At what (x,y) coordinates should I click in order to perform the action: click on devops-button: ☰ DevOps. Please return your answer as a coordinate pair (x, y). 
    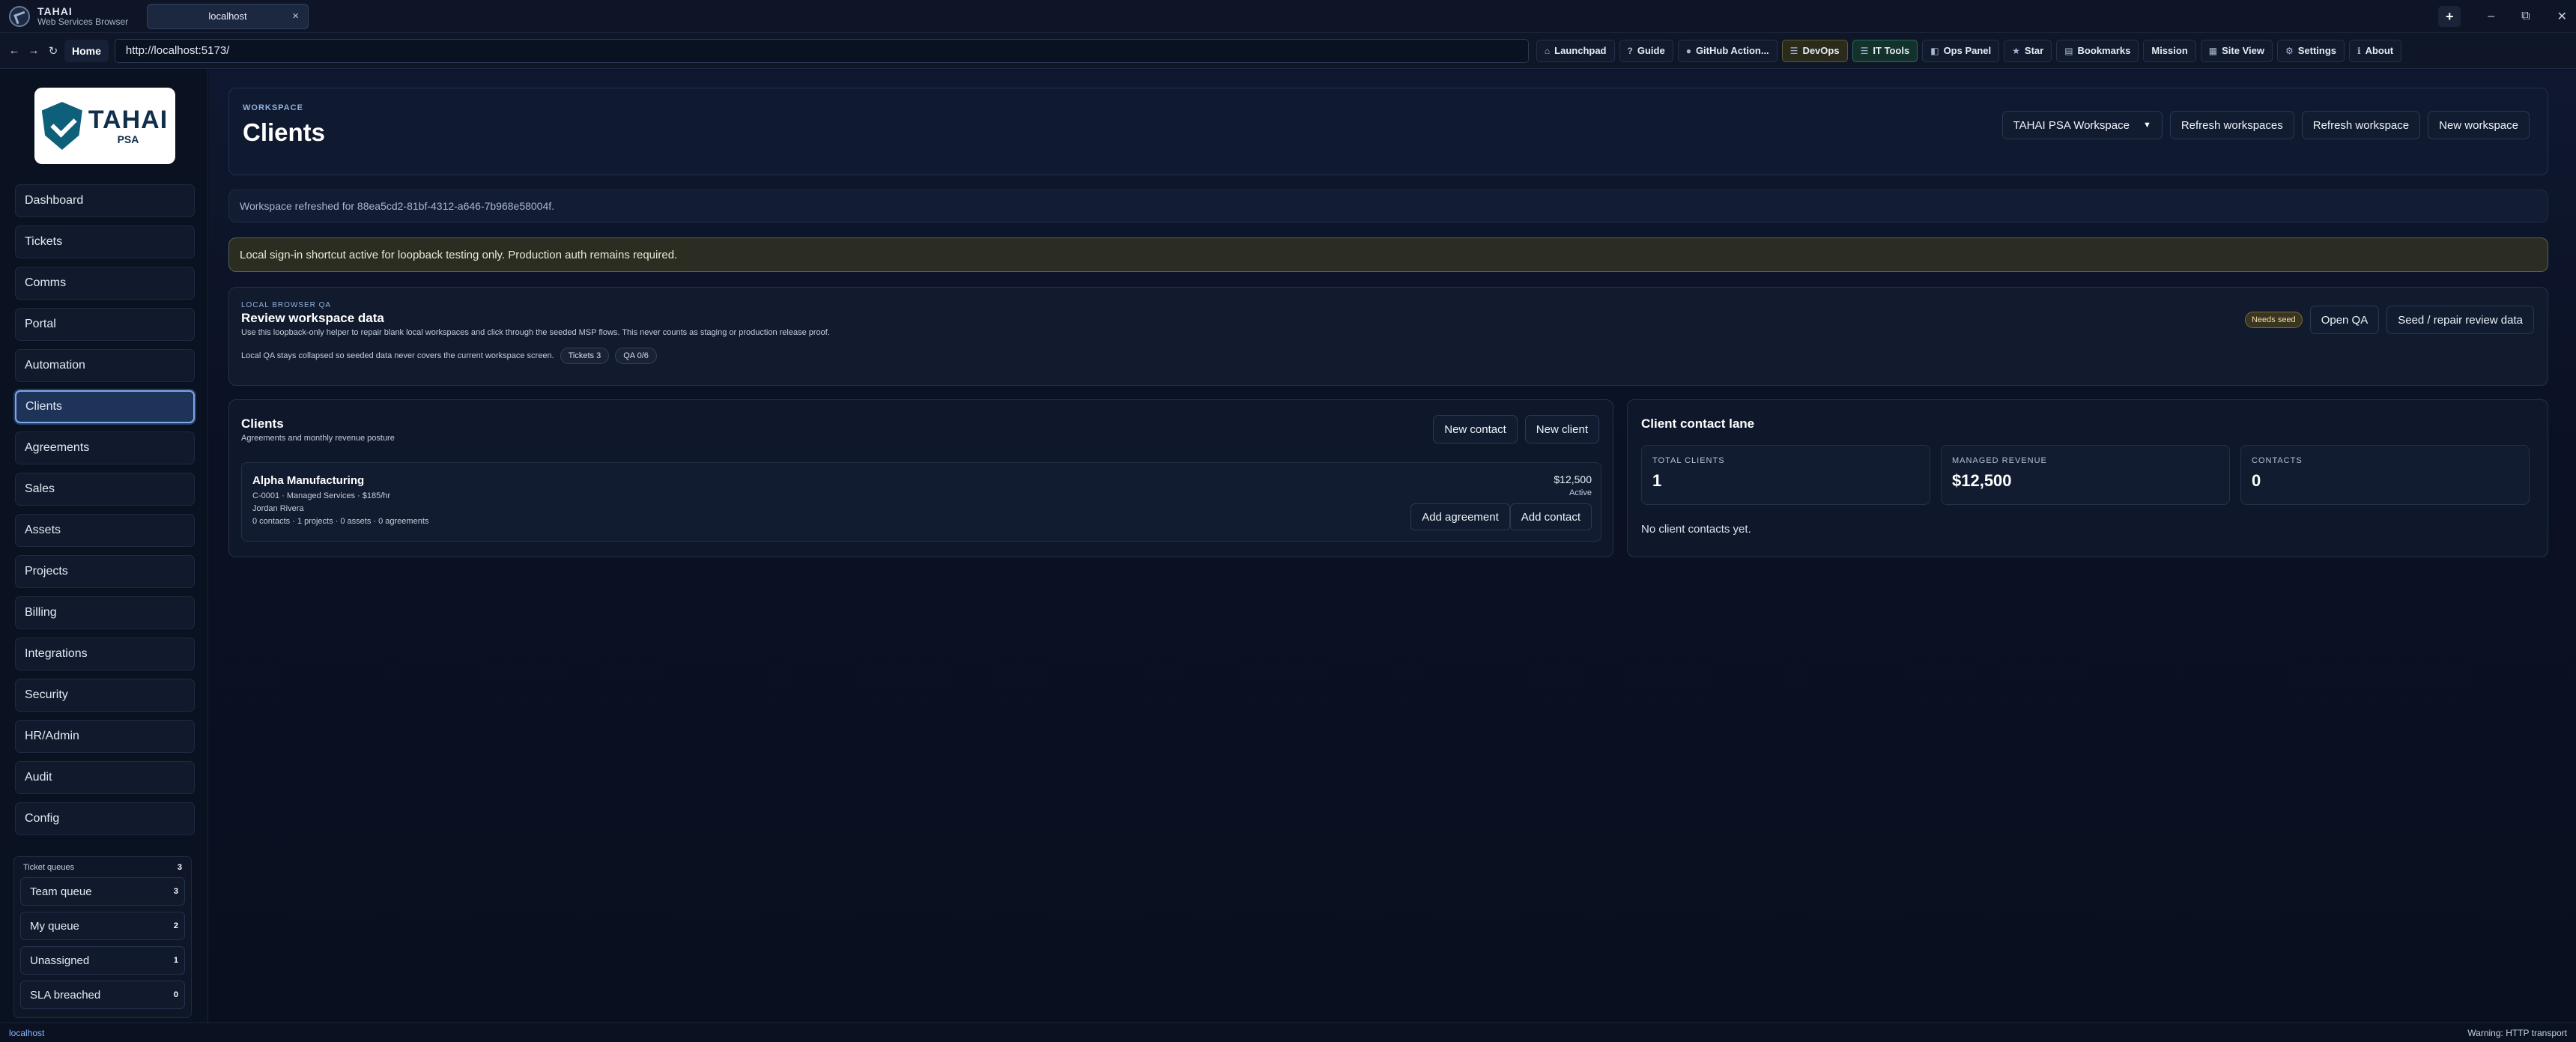
    Looking at the image, I should click on (1814, 51).